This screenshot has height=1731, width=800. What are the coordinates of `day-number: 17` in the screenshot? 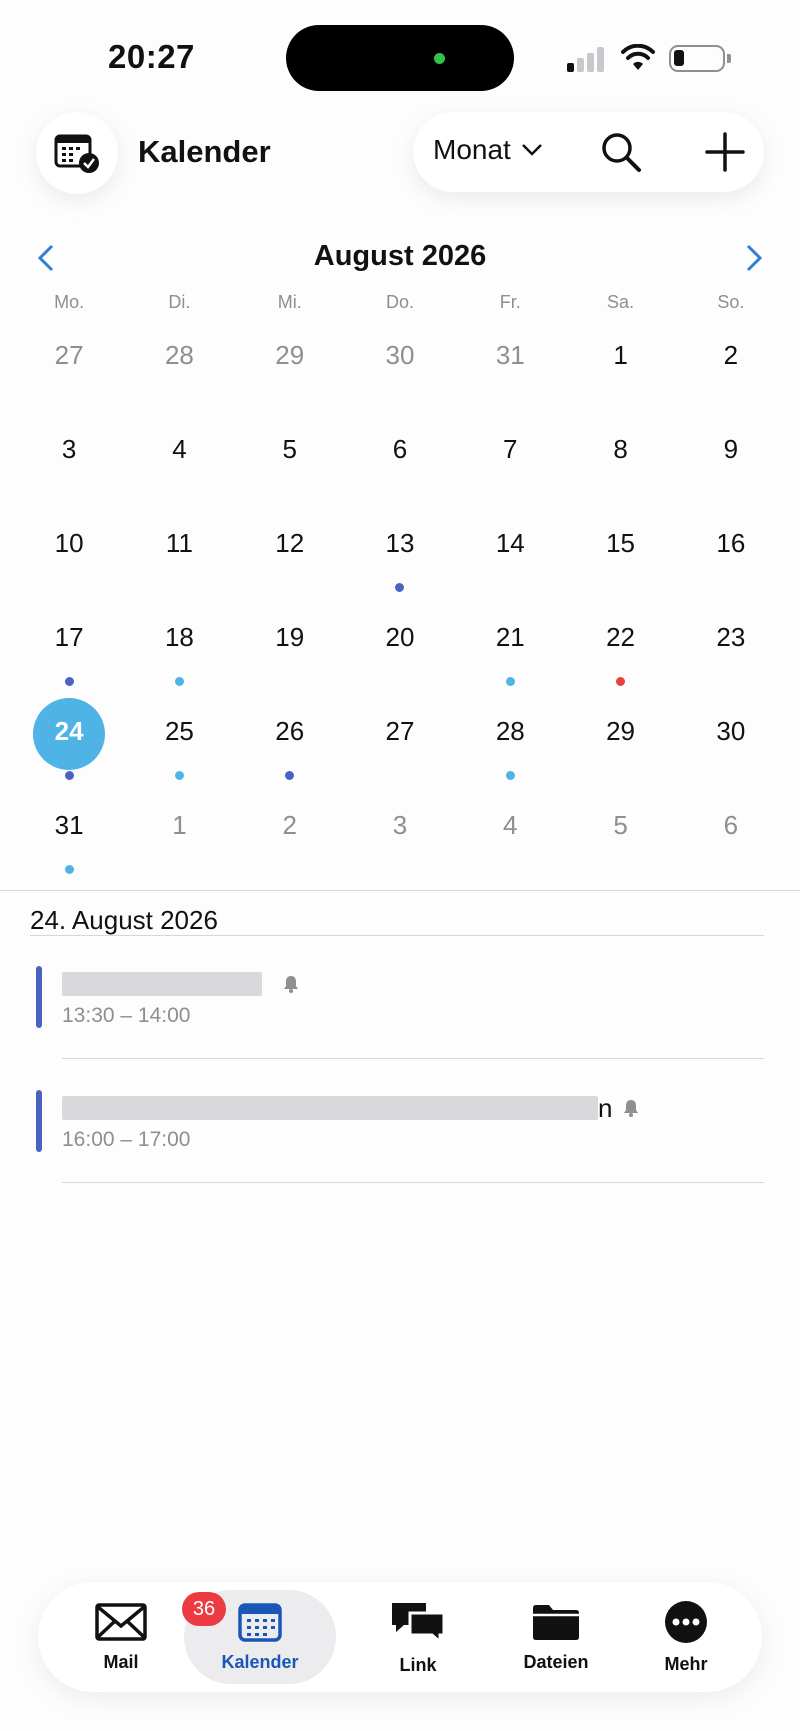 It's located at (69, 637).